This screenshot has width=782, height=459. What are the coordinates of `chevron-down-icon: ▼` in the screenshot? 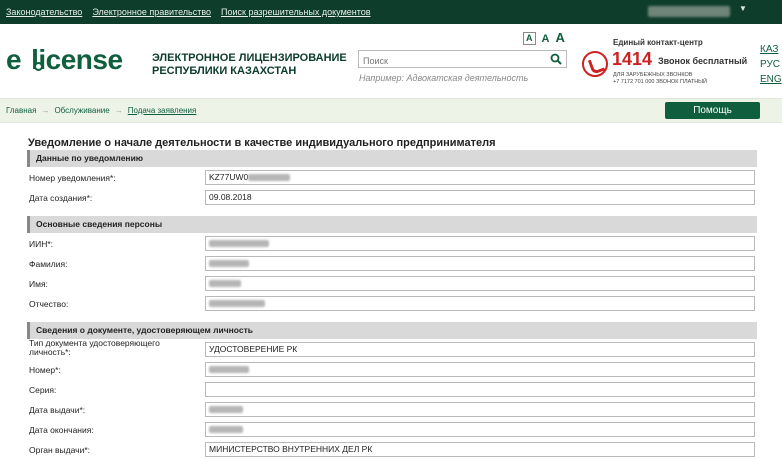 It's located at (743, 8).